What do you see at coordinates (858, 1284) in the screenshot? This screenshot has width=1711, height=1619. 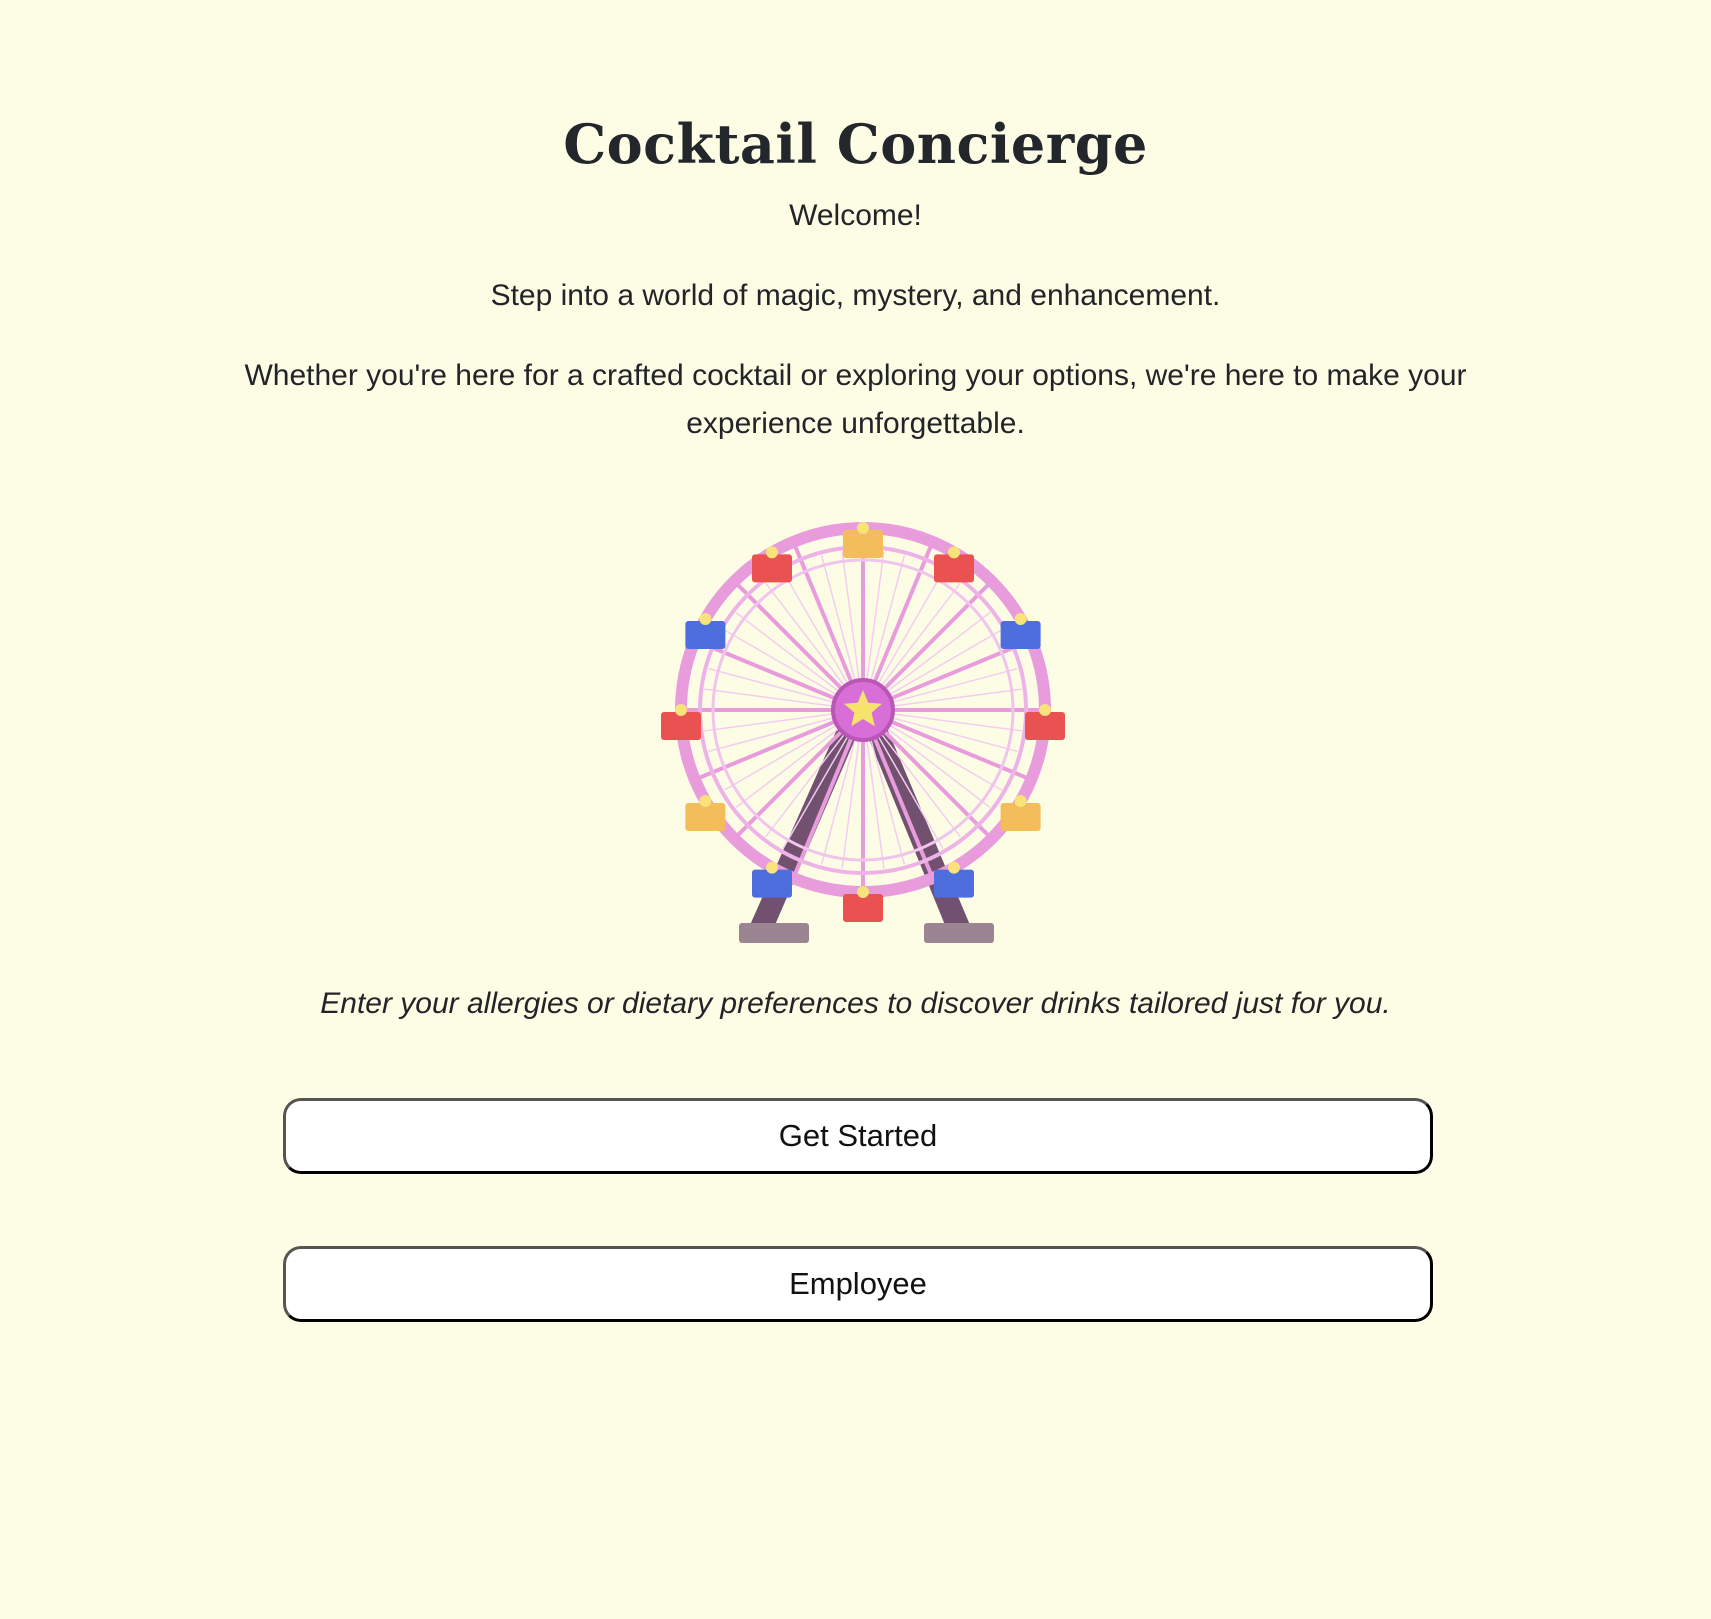 I see `employee-button: Employee` at bounding box center [858, 1284].